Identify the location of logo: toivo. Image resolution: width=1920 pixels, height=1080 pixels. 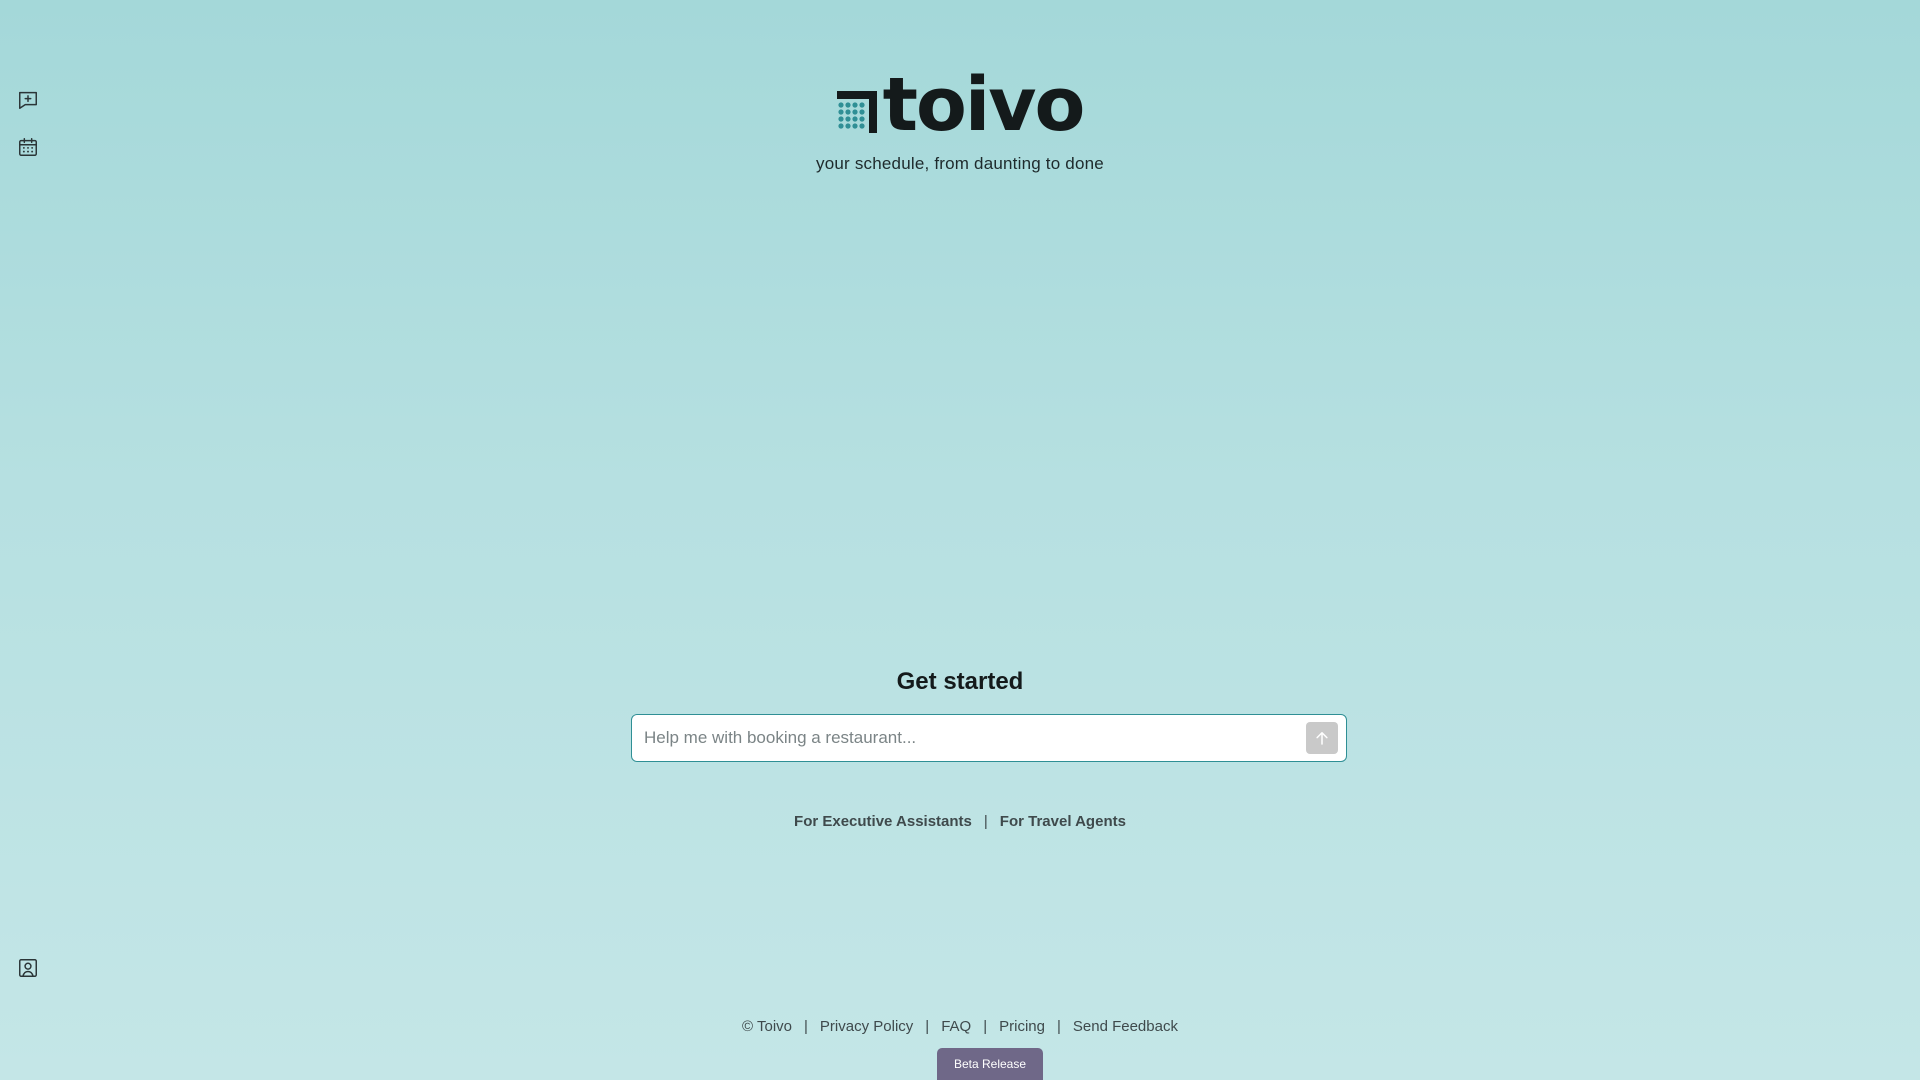
(961, 105).